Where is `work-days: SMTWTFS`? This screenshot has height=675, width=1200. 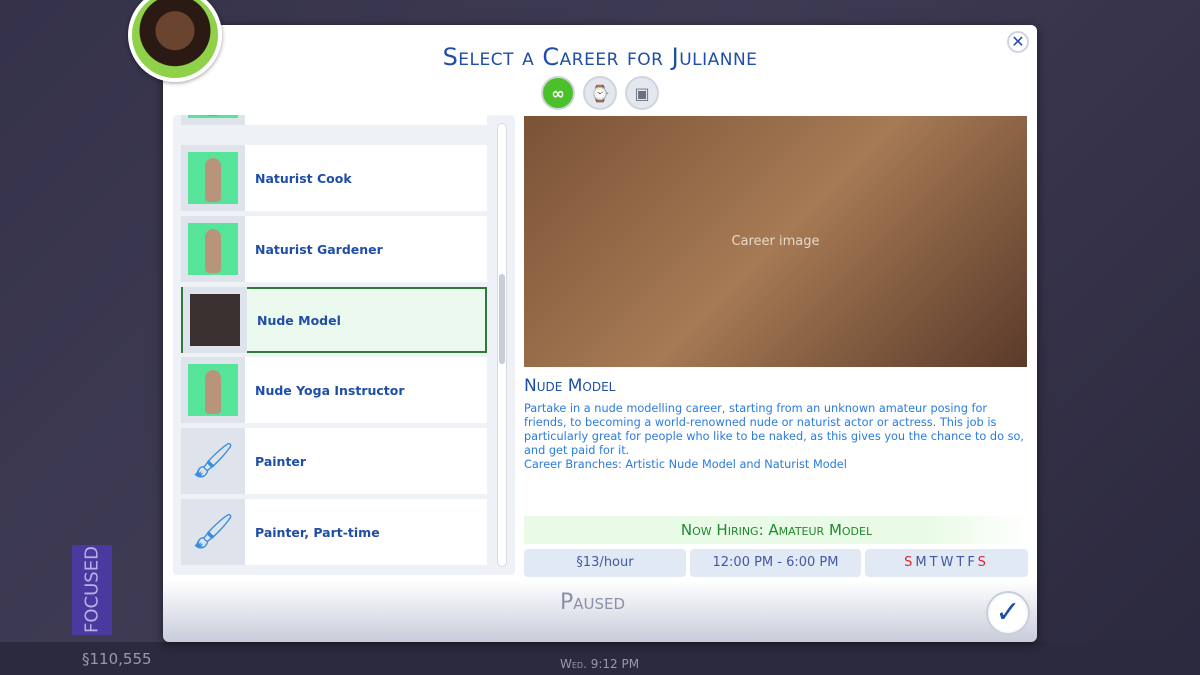
work-days: SMTWTFS is located at coordinates (946, 563).